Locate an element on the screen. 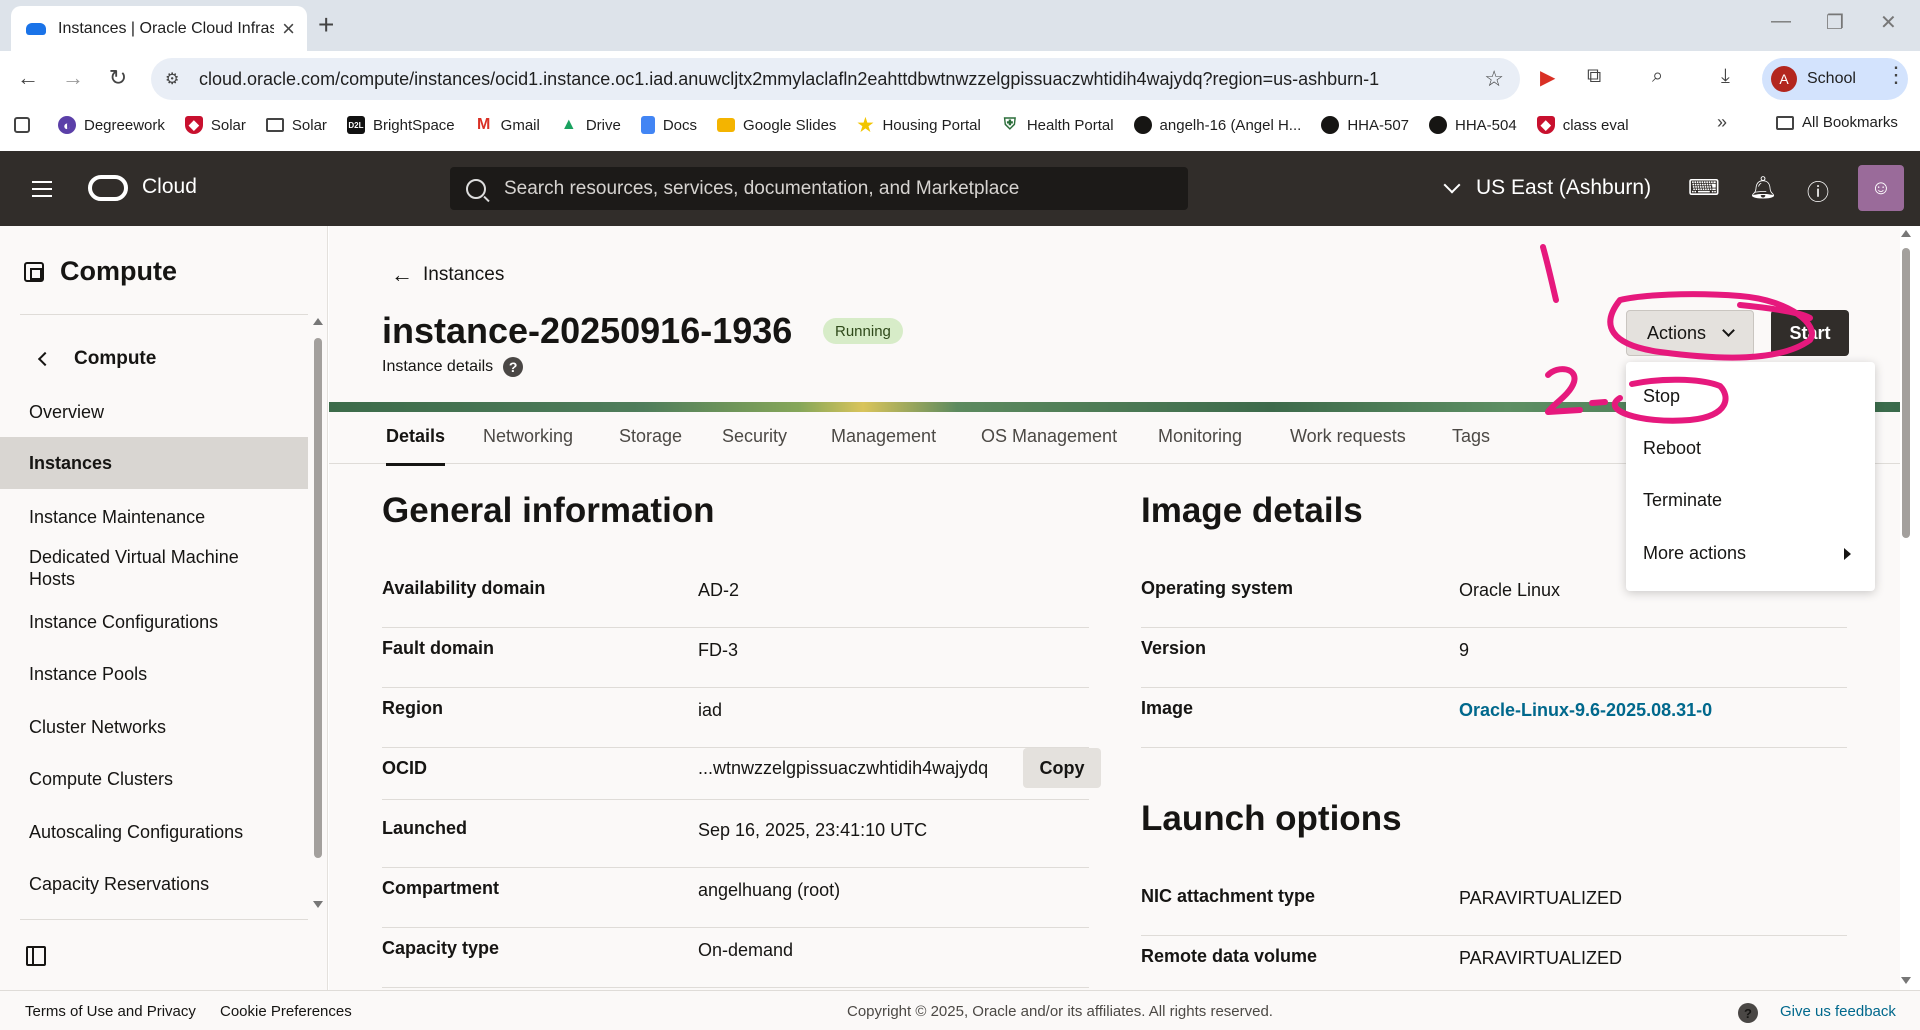 The image size is (1920, 1030). youtube-extension-icon: ▶ is located at coordinates (1547, 77).